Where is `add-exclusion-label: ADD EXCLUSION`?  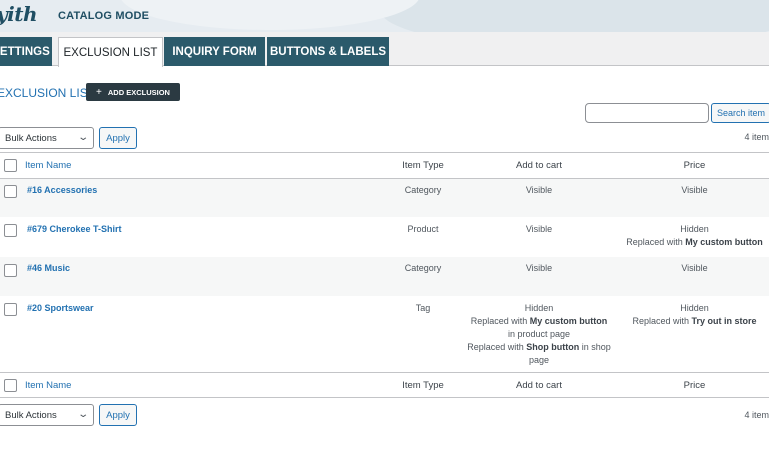 add-exclusion-label: ADD EXCLUSION is located at coordinates (138, 92).